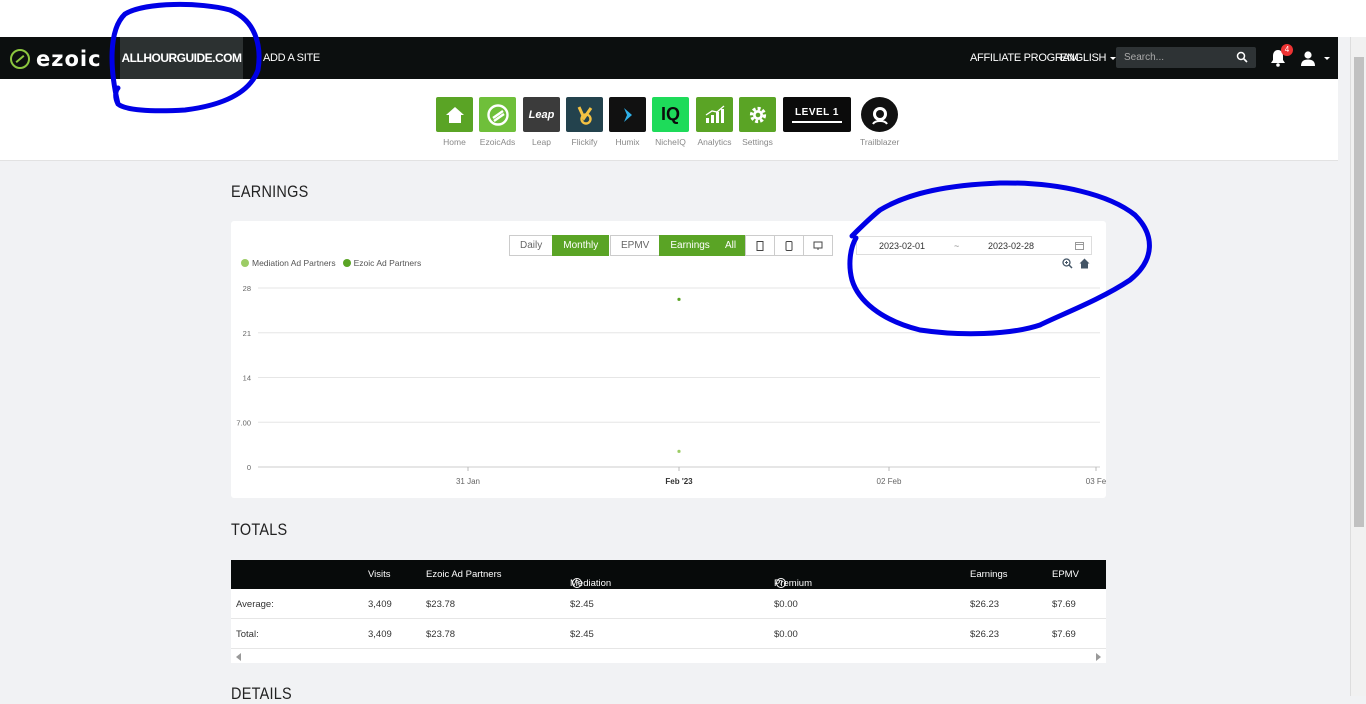 Image resolution: width=1366 pixels, height=704 pixels. What do you see at coordinates (1308, 58) in the screenshot?
I see `user-icon` at bounding box center [1308, 58].